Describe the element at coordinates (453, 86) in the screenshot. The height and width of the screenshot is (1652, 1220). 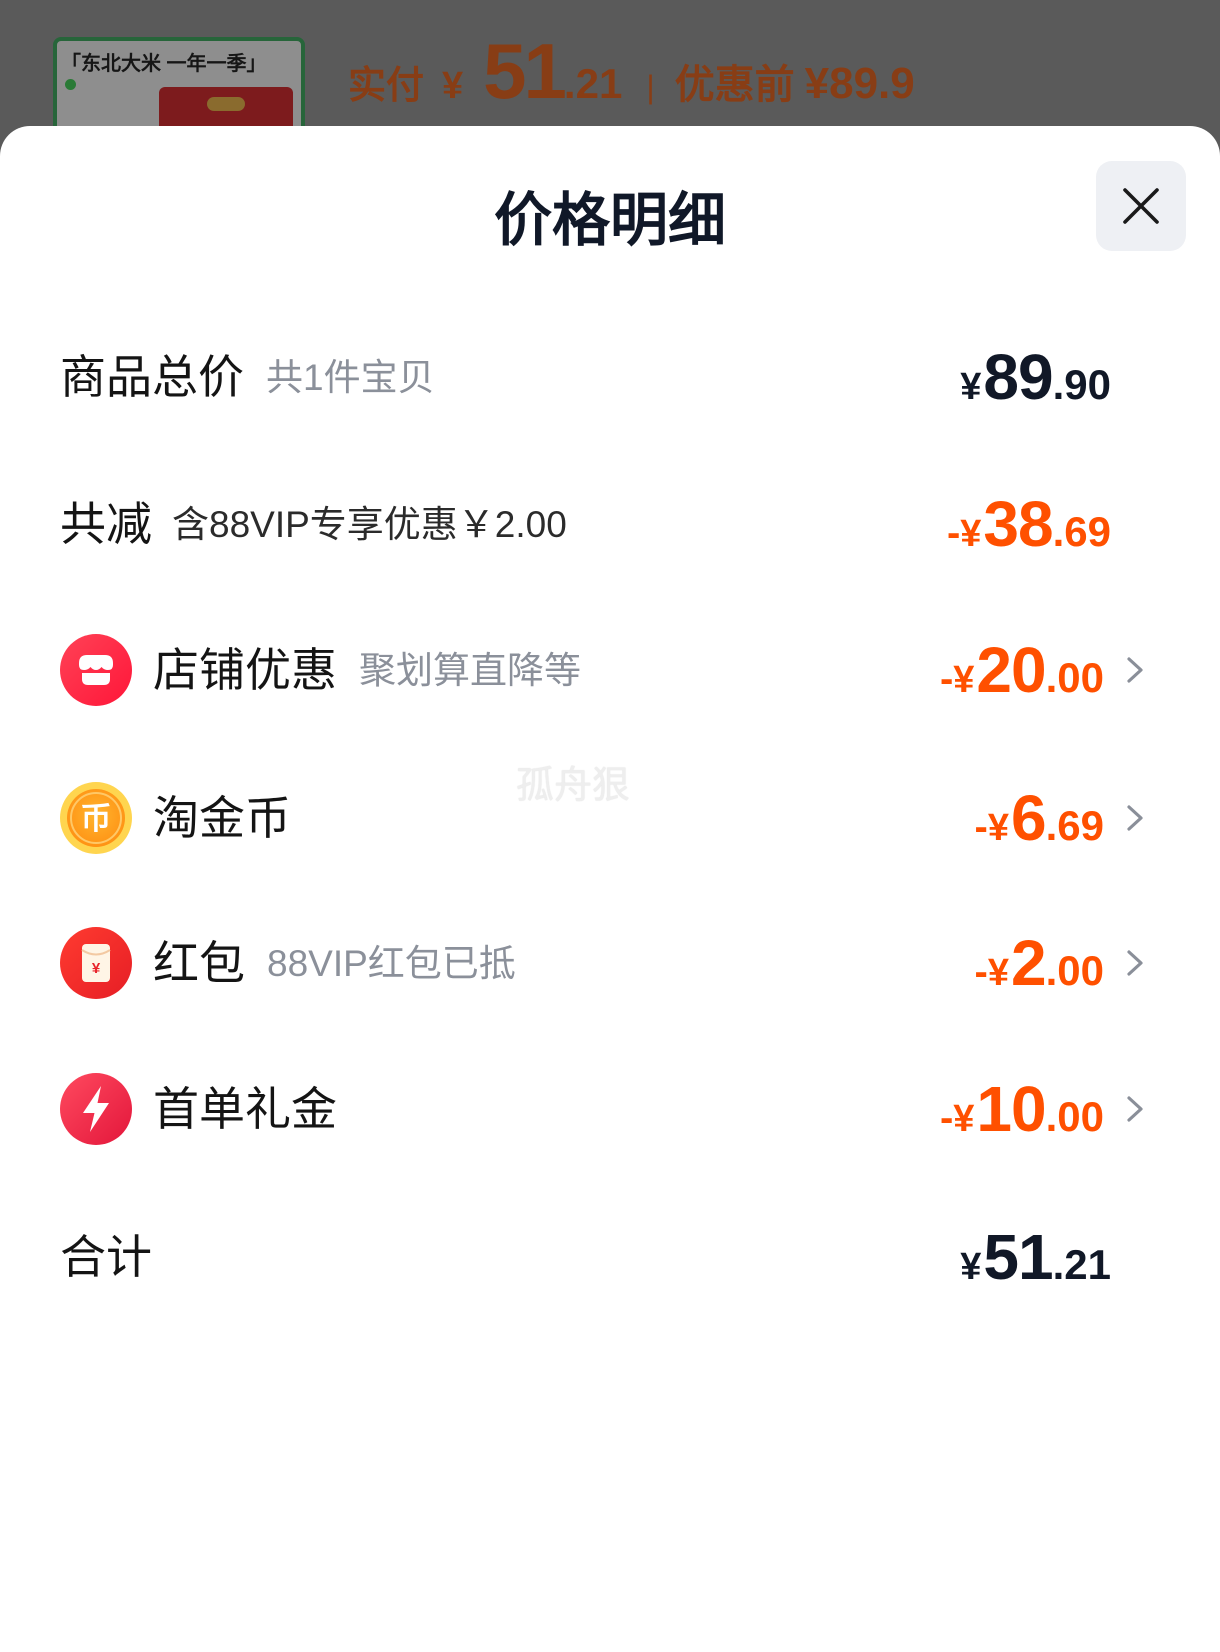
I see `paid-currency: ¥` at that location.